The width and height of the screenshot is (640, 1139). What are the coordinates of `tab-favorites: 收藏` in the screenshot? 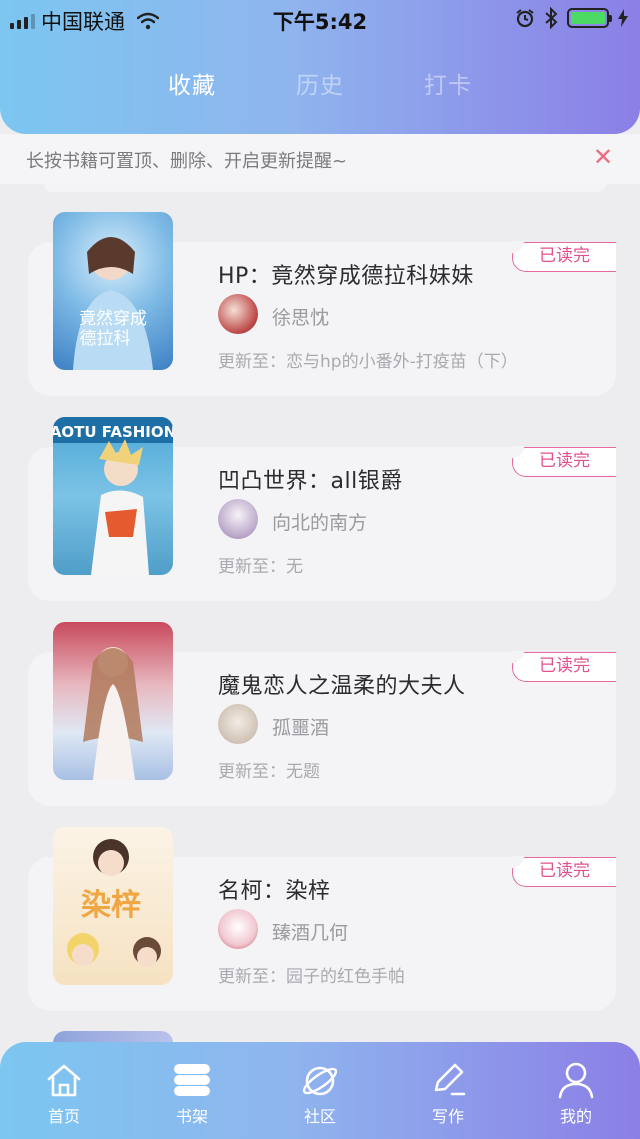 It's located at (192, 83).